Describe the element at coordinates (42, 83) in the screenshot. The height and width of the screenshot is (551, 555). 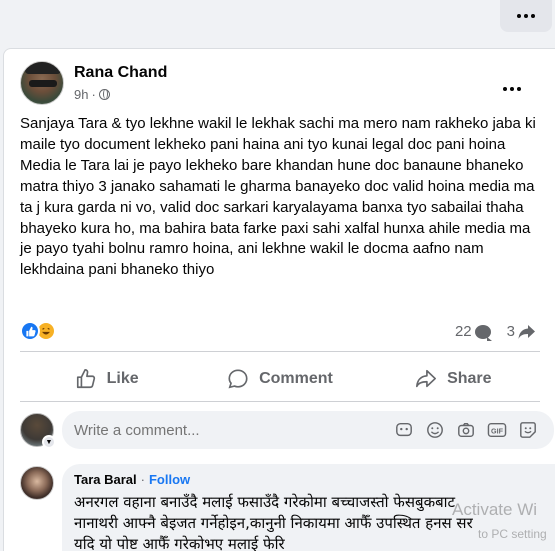
I see `author-avatar` at that location.